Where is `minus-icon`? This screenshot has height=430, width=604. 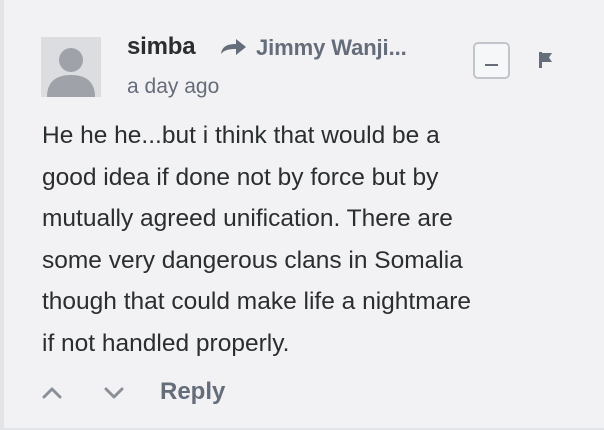 minus-icon is located at coordinates (491, 65).